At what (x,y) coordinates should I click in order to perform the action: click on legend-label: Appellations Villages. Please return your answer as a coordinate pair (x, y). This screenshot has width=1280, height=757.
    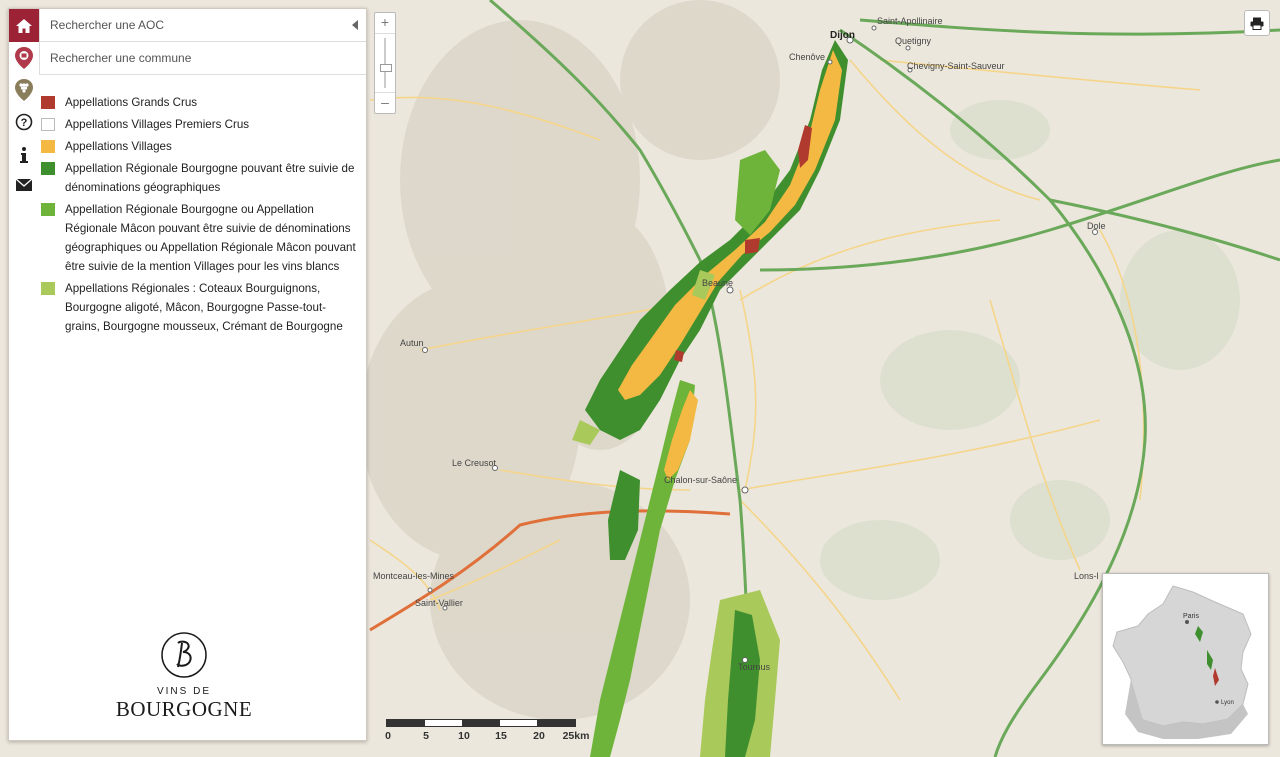
    Looking at the image, I should click on (118, 146).